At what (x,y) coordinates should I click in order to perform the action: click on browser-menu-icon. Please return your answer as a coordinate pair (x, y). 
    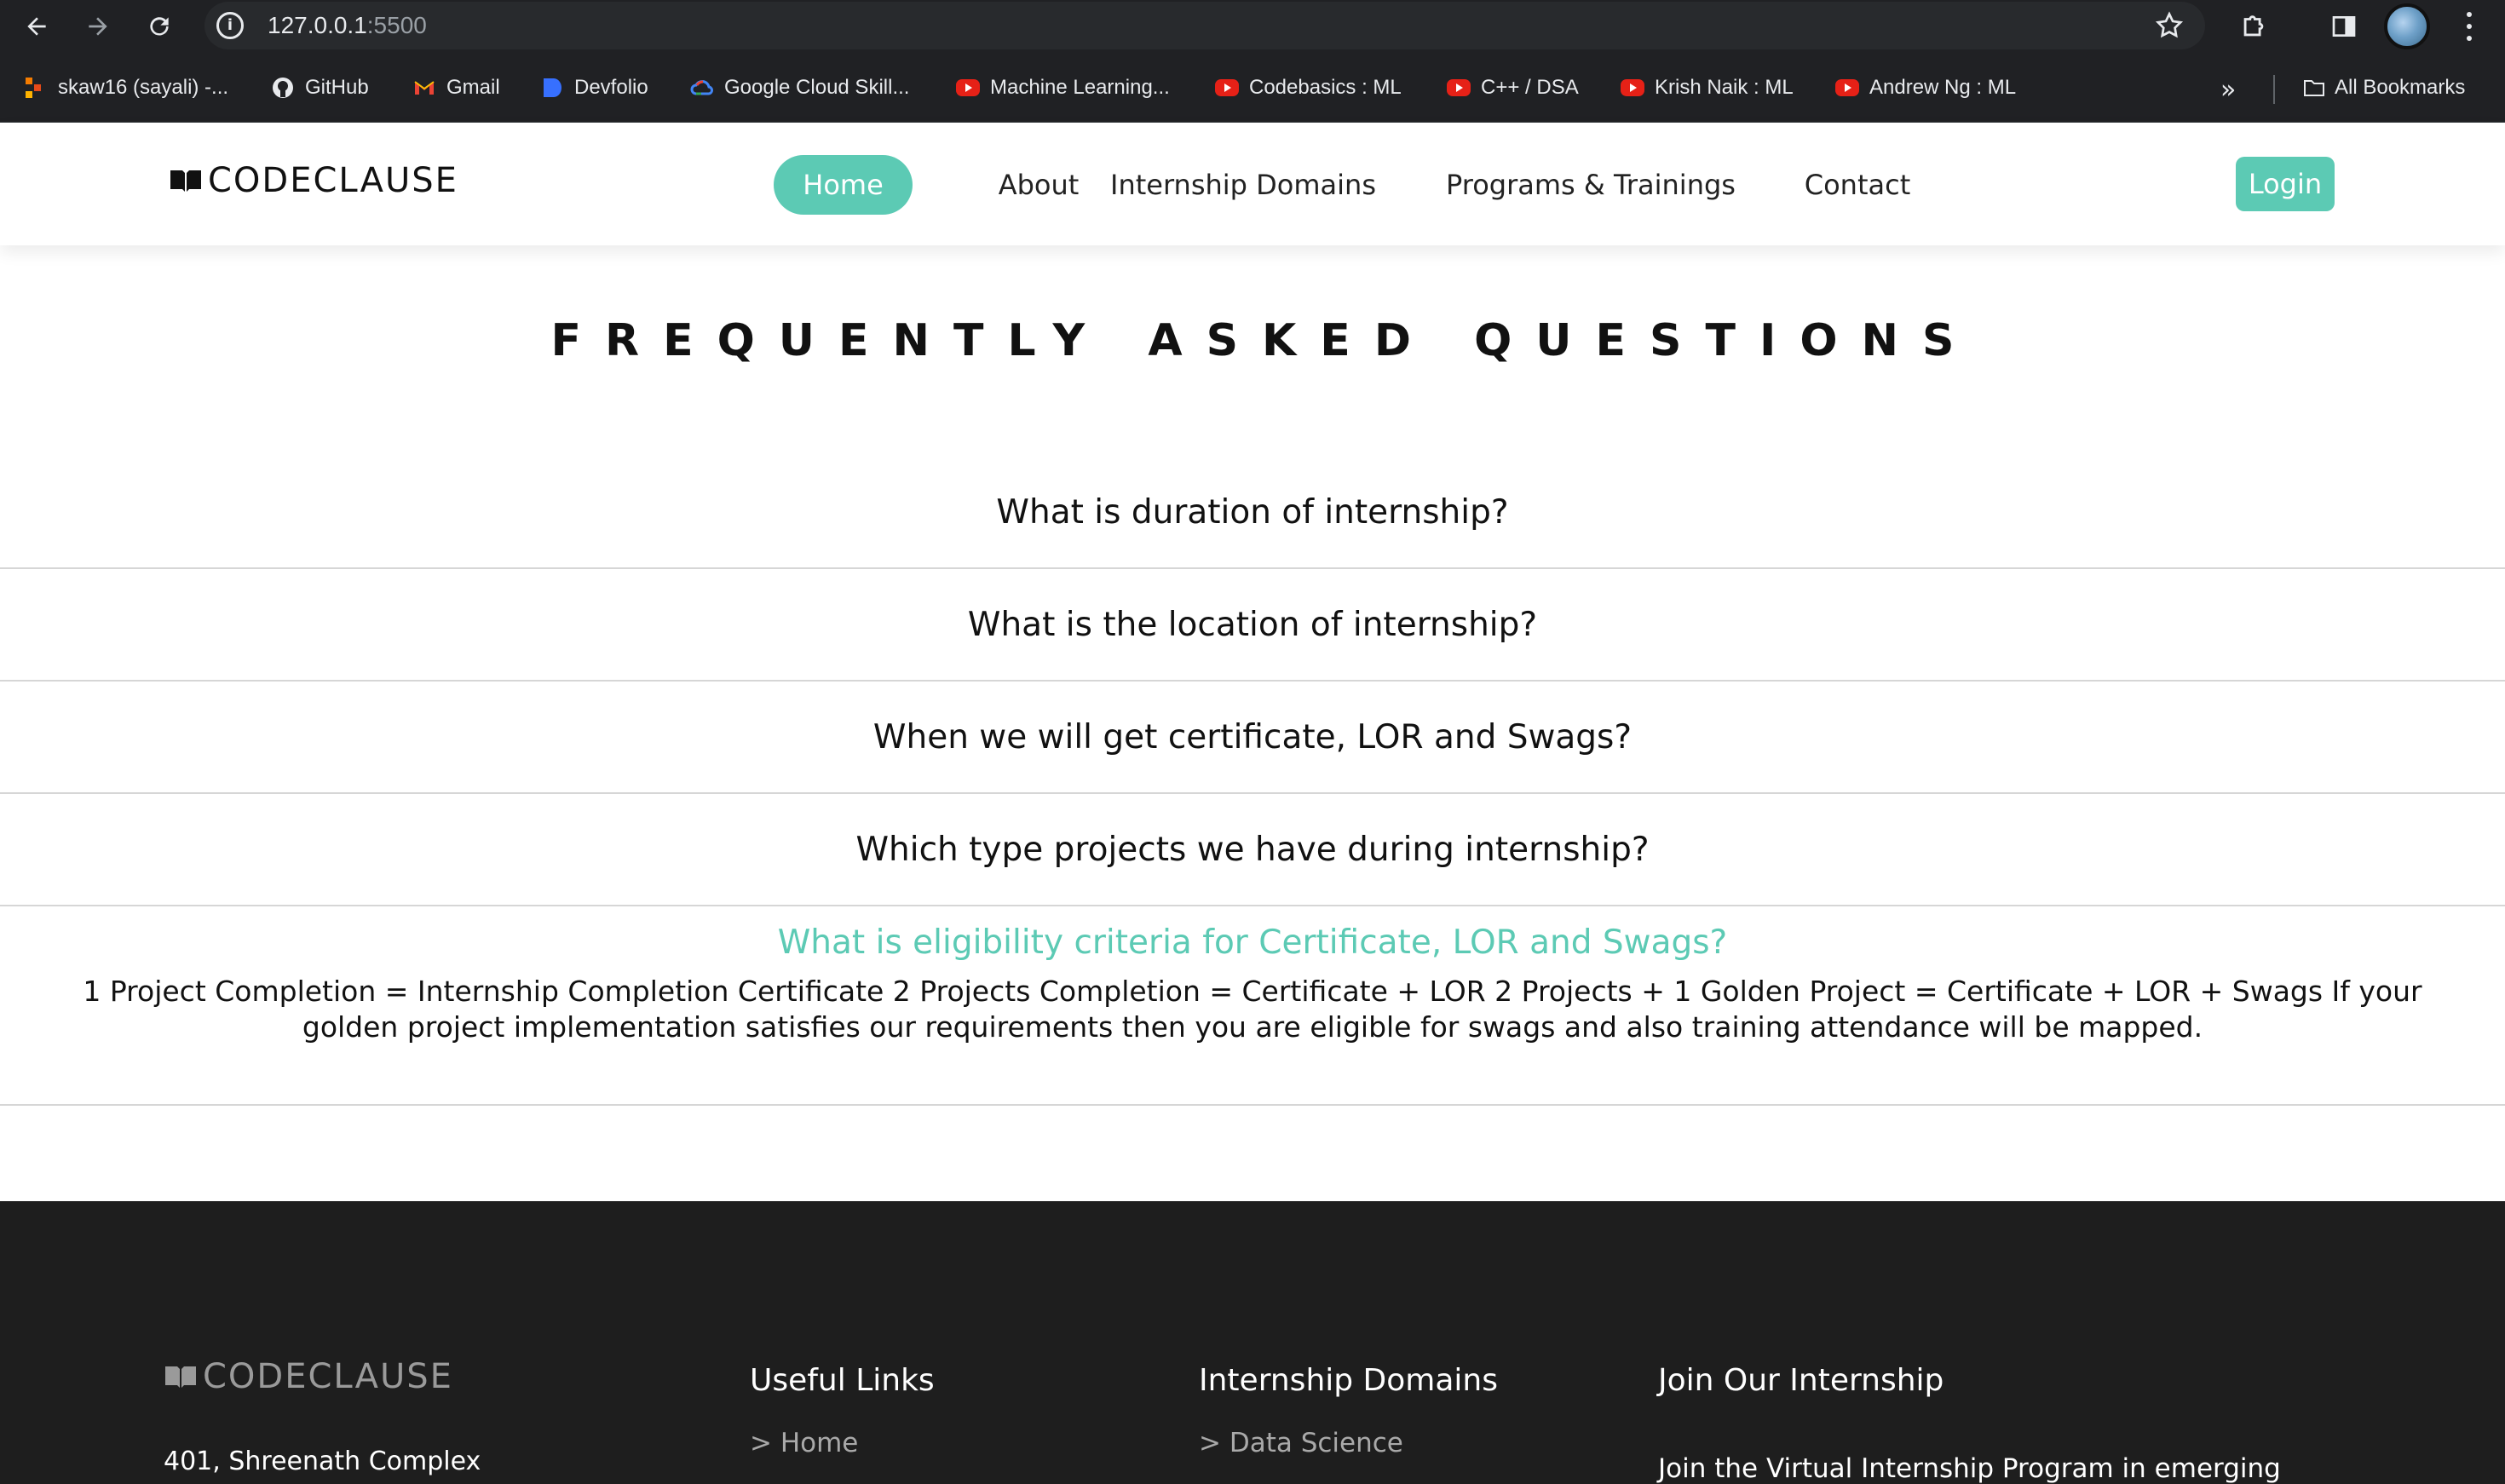
    Looking at the image, I should click on (2469, 26).